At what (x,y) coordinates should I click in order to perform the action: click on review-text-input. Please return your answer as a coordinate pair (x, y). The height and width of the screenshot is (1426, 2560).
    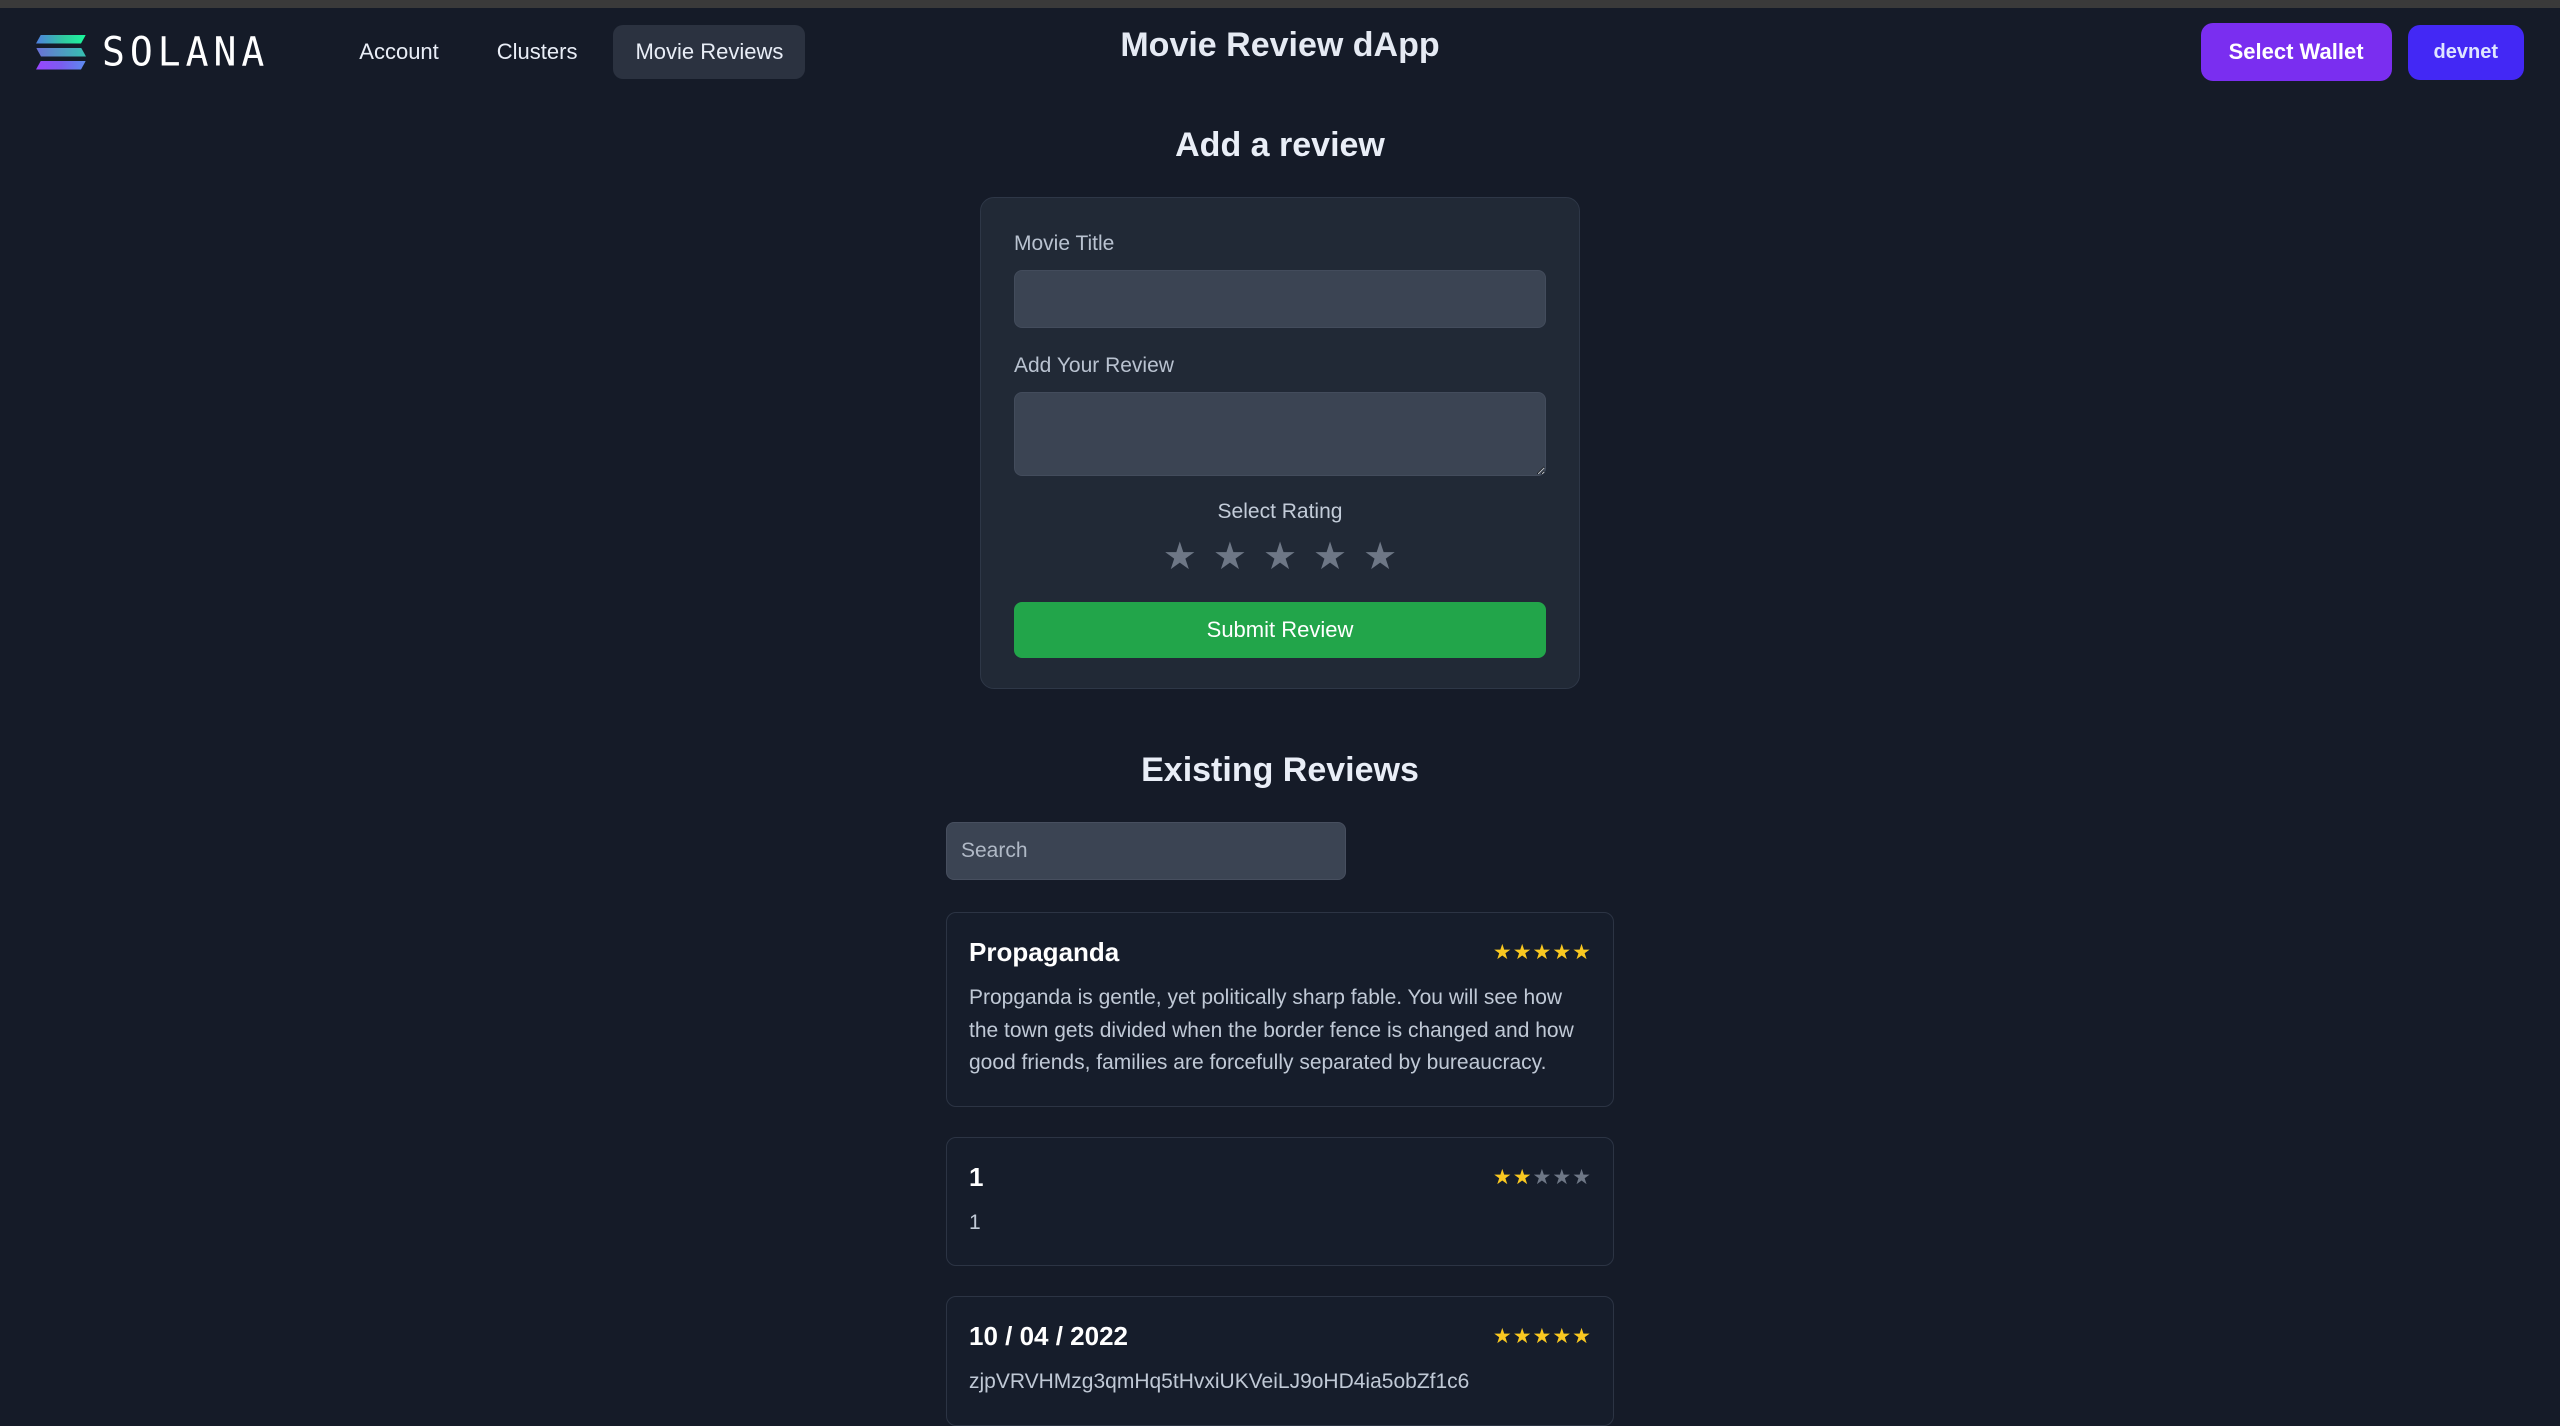
    Looking at the image, I should click on (1280, 434).